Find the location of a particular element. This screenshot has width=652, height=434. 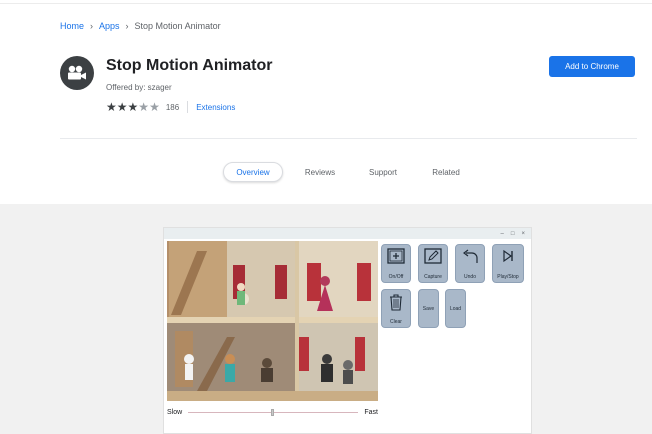

play-stop-button: Play/Stop is located at coordinates (508, 263).